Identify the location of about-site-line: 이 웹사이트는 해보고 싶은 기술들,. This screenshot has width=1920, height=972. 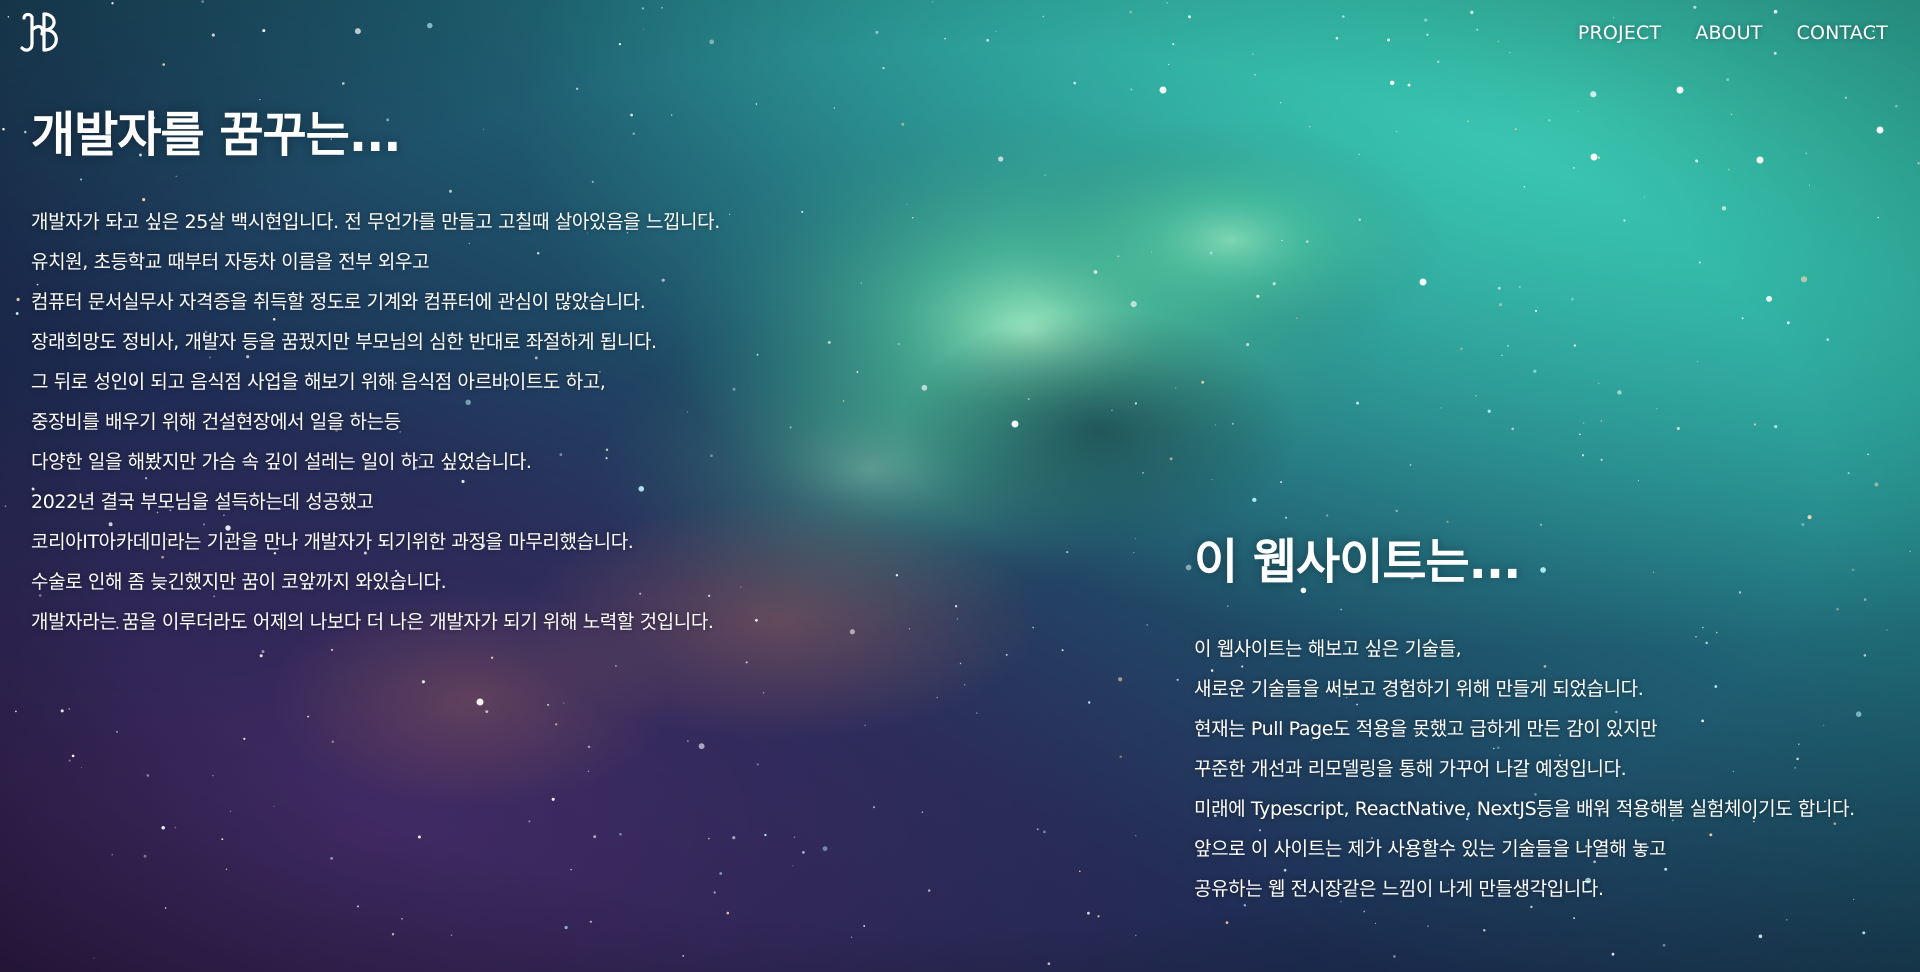
(1328, 649).